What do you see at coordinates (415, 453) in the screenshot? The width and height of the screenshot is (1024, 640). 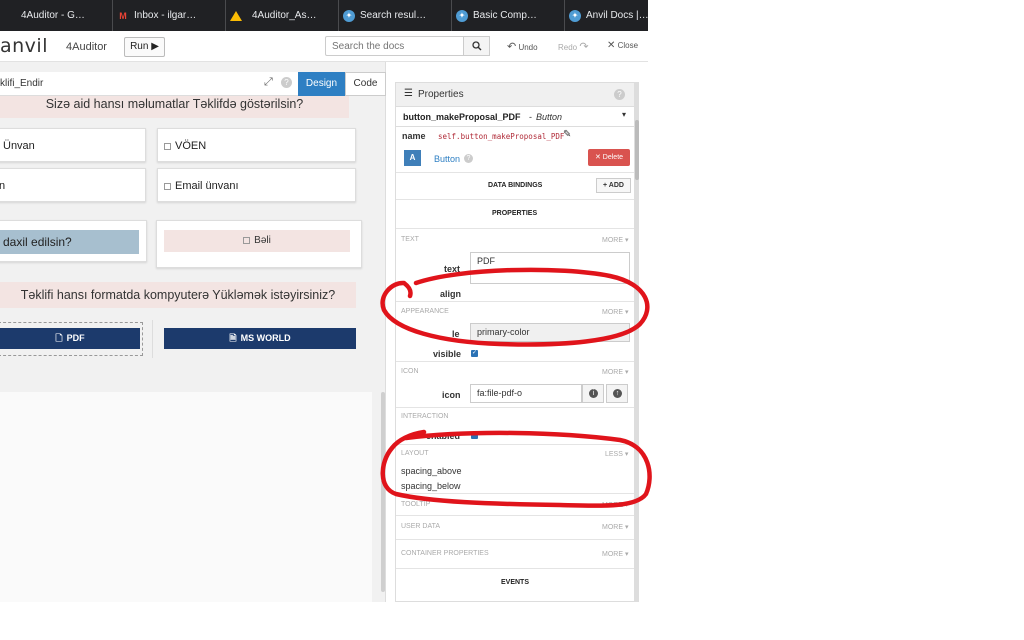 I see `section-layout: LAYOUT` at bounding box center [415, 453].